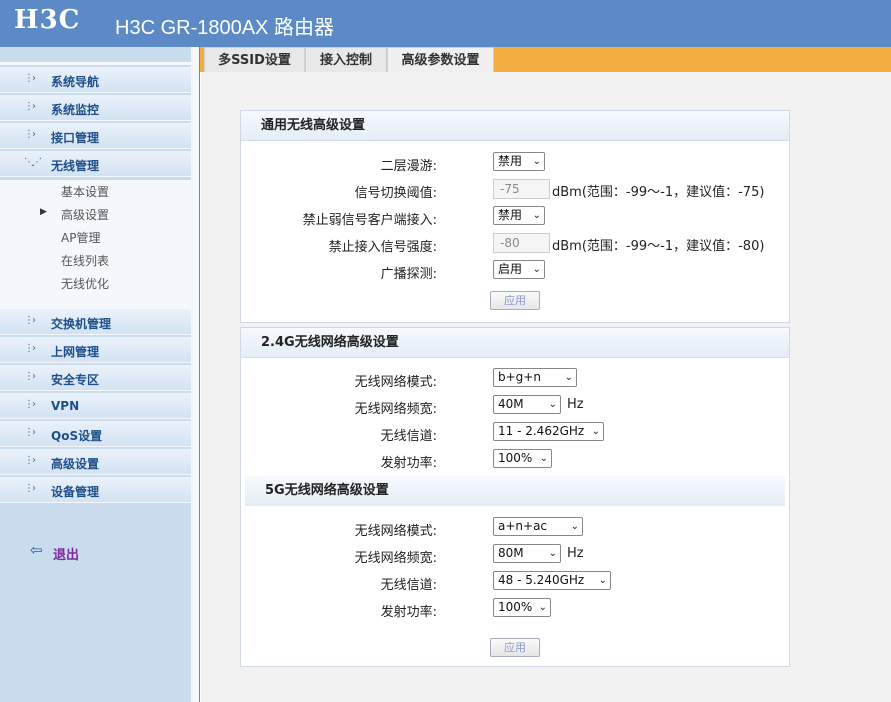 This screenshot has width=891, height=702. What do you see at coordinates (658, 246) in the screenshot?
I see `access-strength-hint: dBm(范围：-99～-1，建议值：-80)` at bounding box center [658, 246].